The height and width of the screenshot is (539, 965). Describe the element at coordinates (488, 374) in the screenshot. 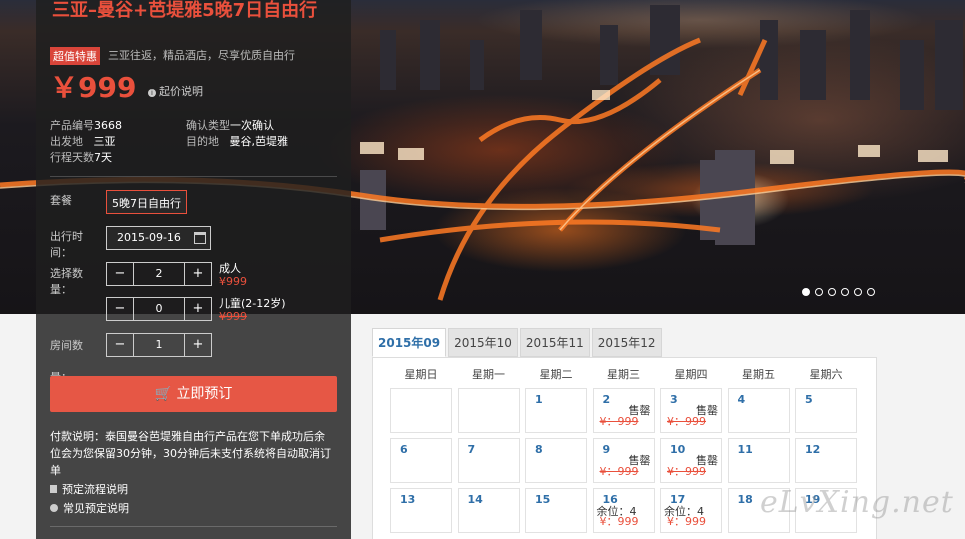

I see `weekday-header: 星期一` at that location.